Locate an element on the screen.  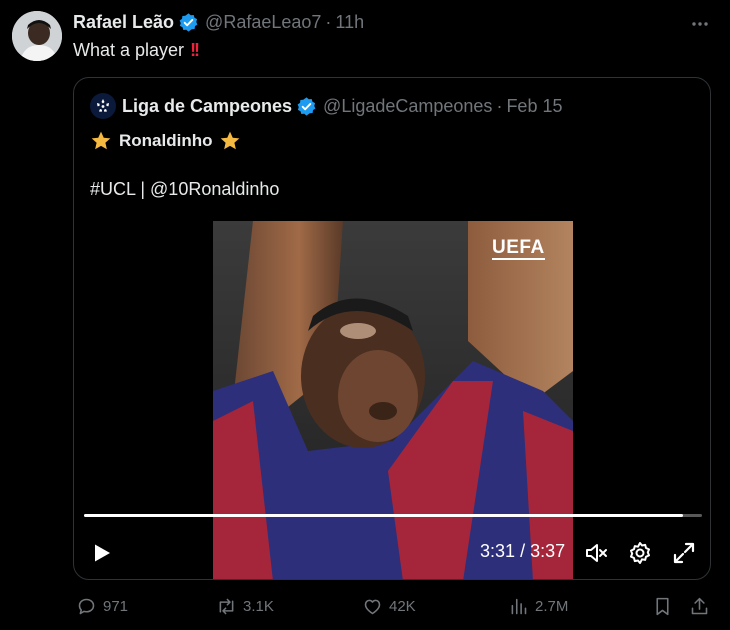
share-button is located at coordinates (702, 606).